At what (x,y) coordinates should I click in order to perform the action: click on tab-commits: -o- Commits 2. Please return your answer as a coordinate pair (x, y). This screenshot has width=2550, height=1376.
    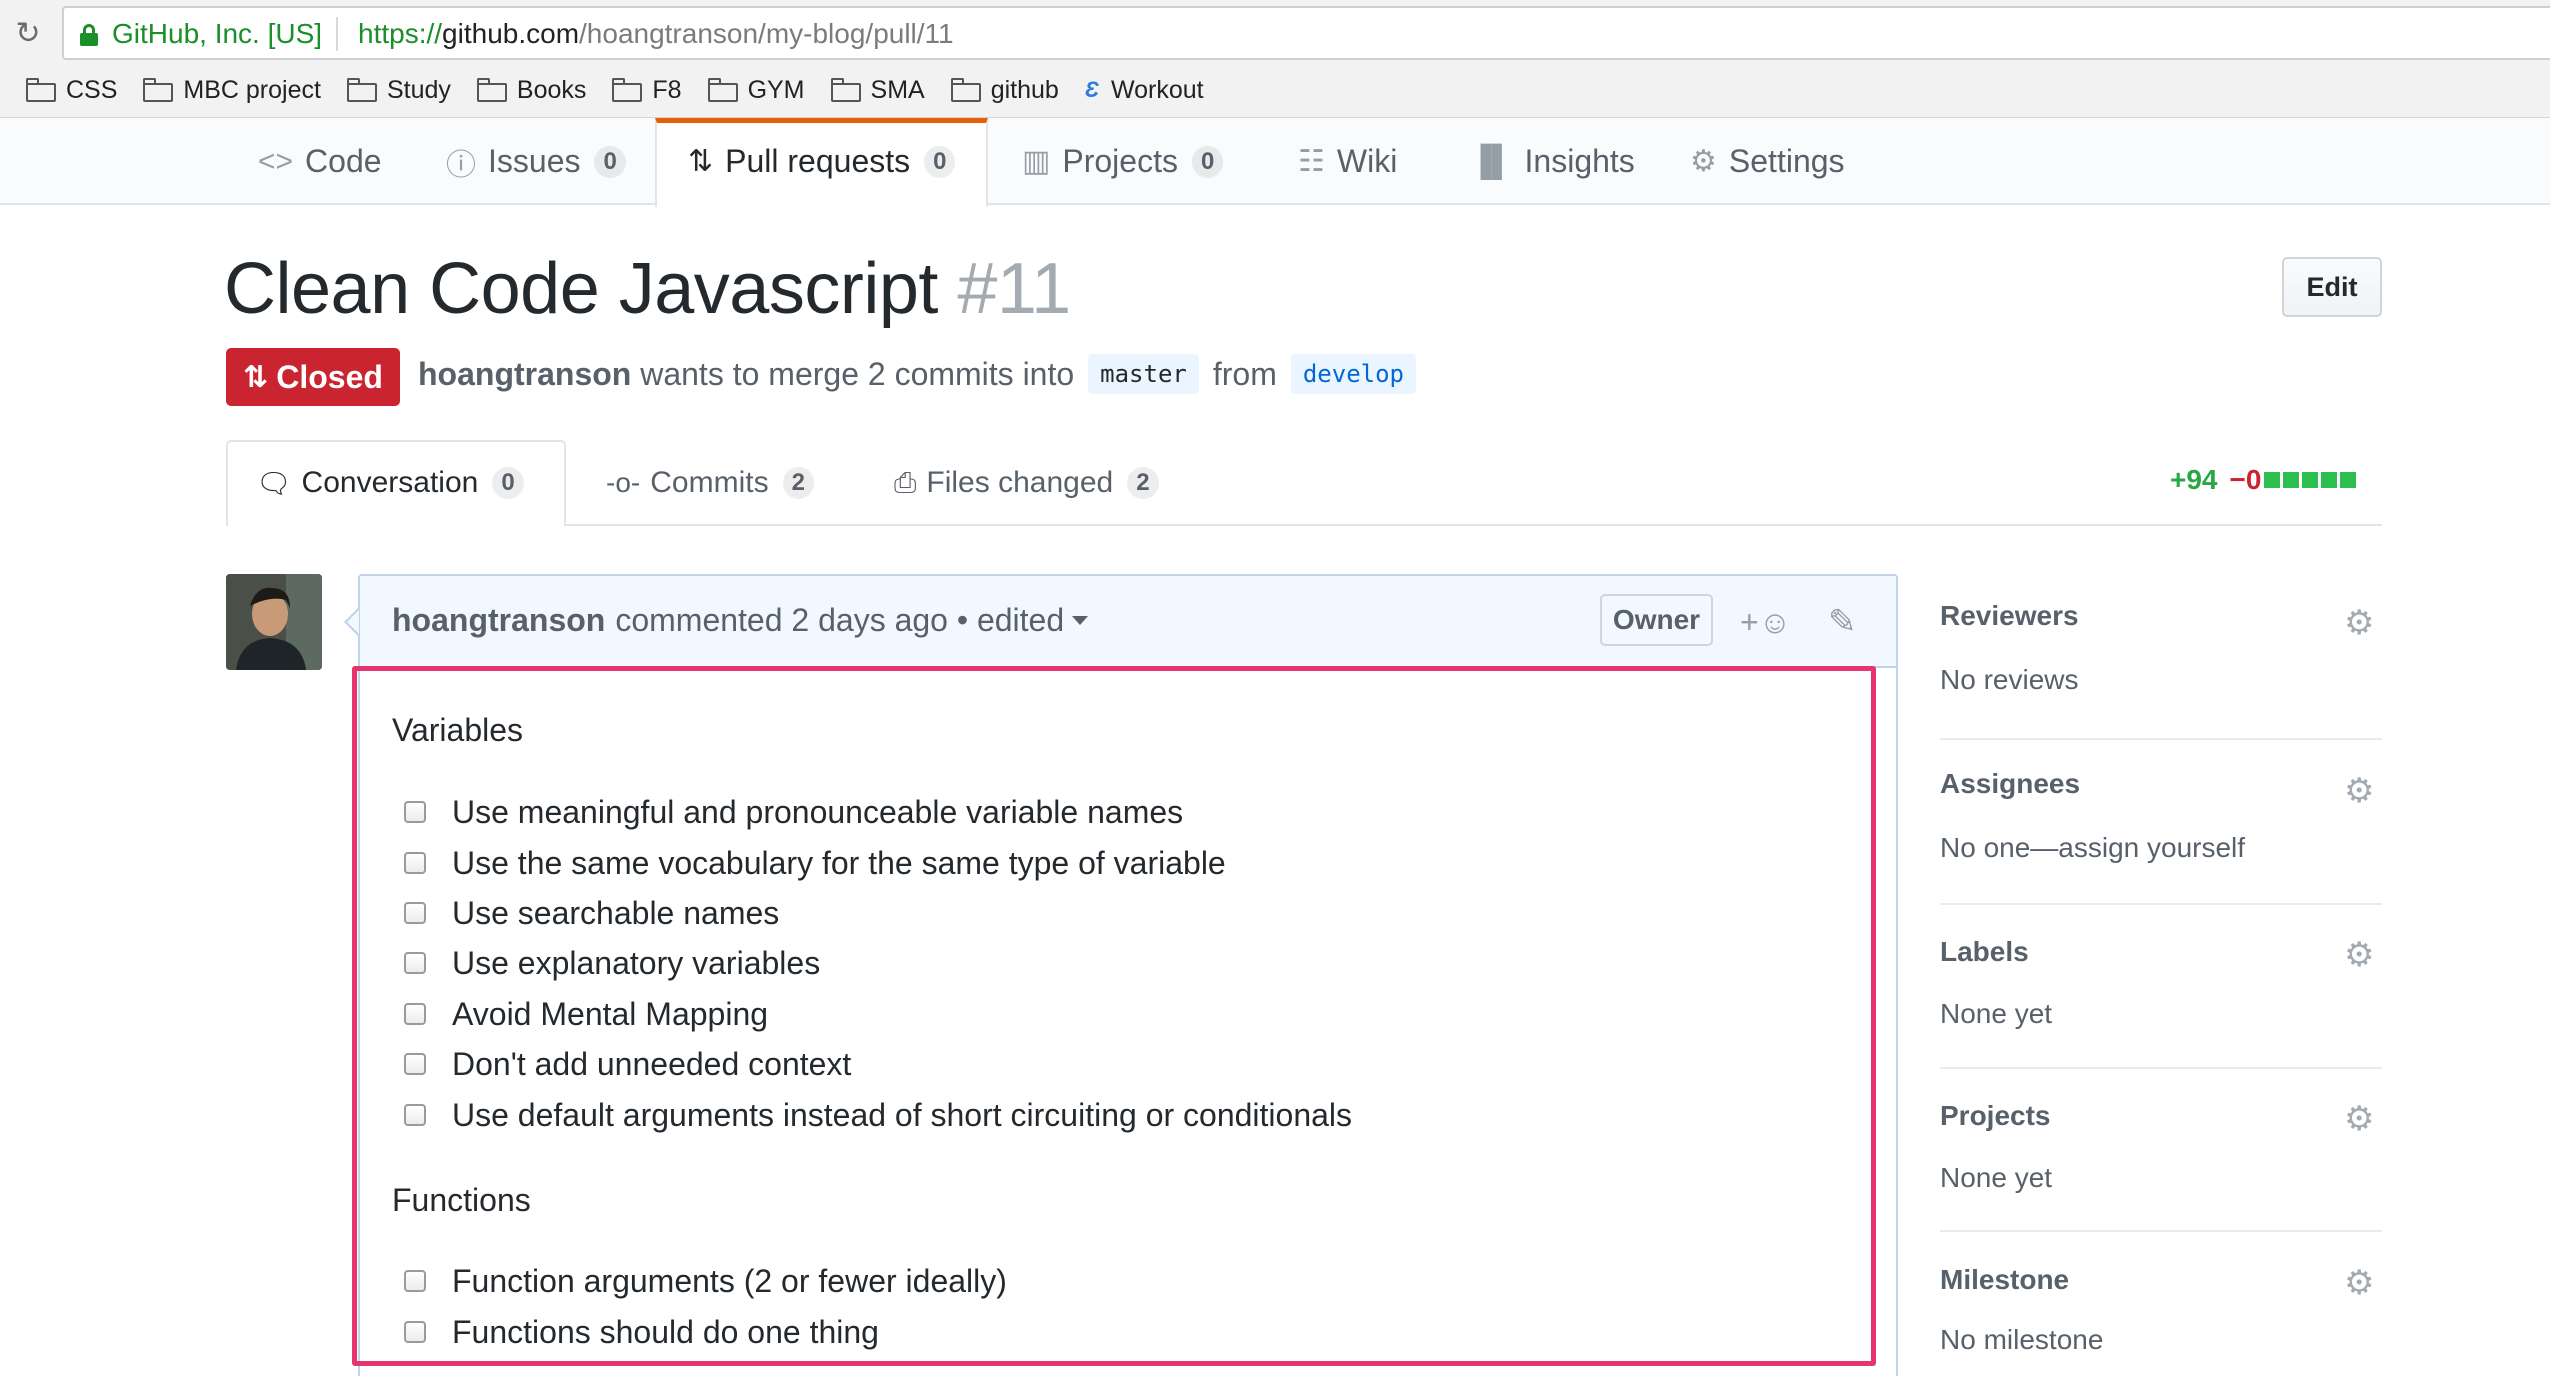
    Looking at the image, I should click on (710, 483).